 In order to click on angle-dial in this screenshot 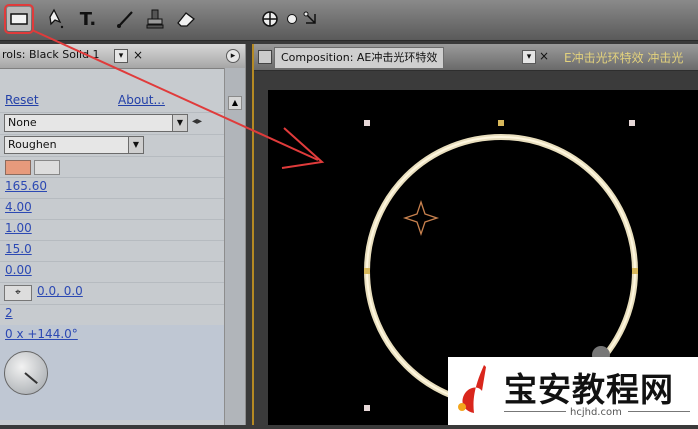, I will do `click(26, 373)`.